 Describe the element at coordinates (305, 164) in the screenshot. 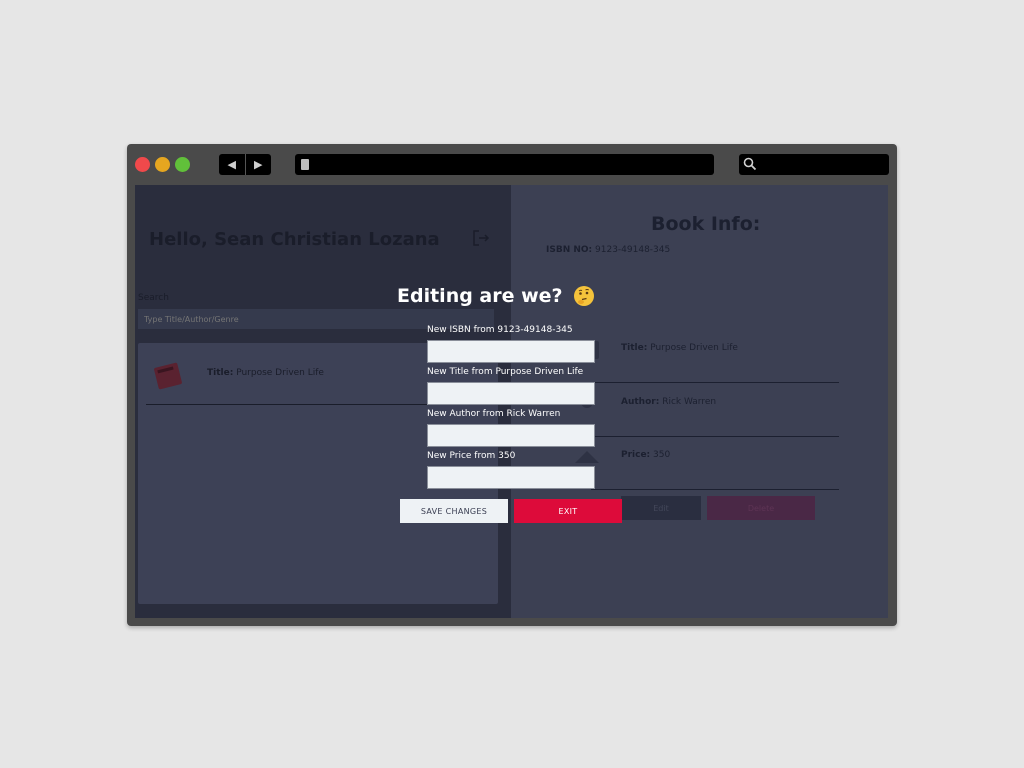

I see `document-icon` at that location.